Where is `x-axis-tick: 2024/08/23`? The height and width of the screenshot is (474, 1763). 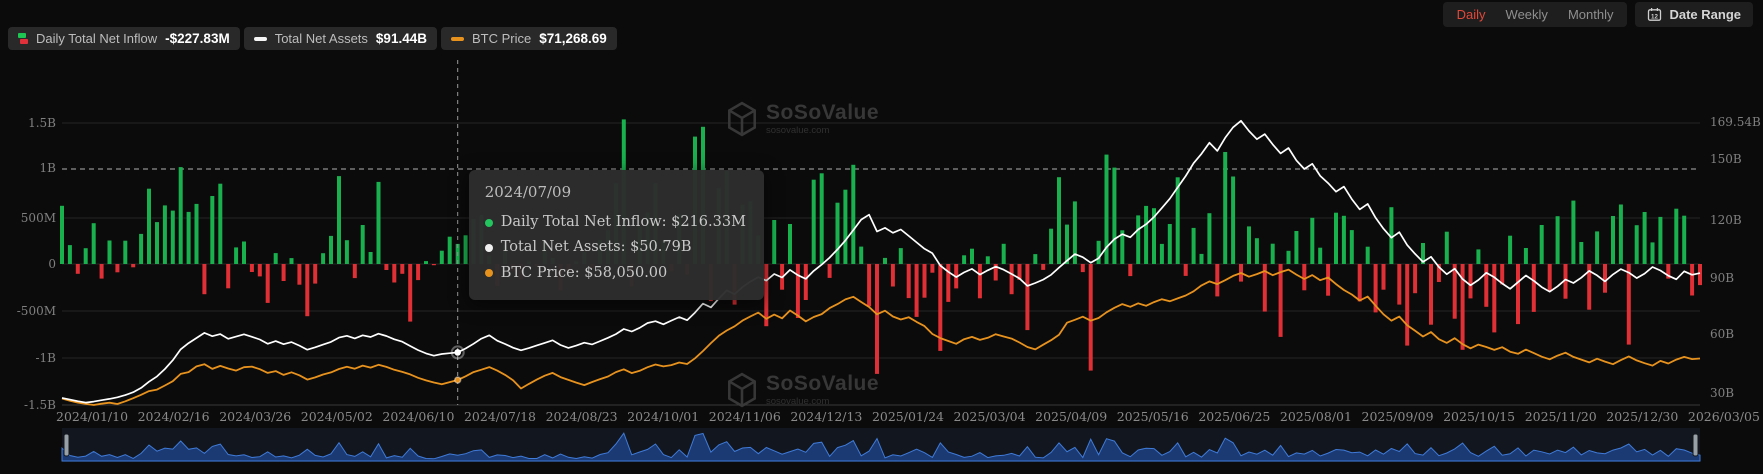 x-axis-tick: 2024/08/23 is located at coordinates (581, 416).